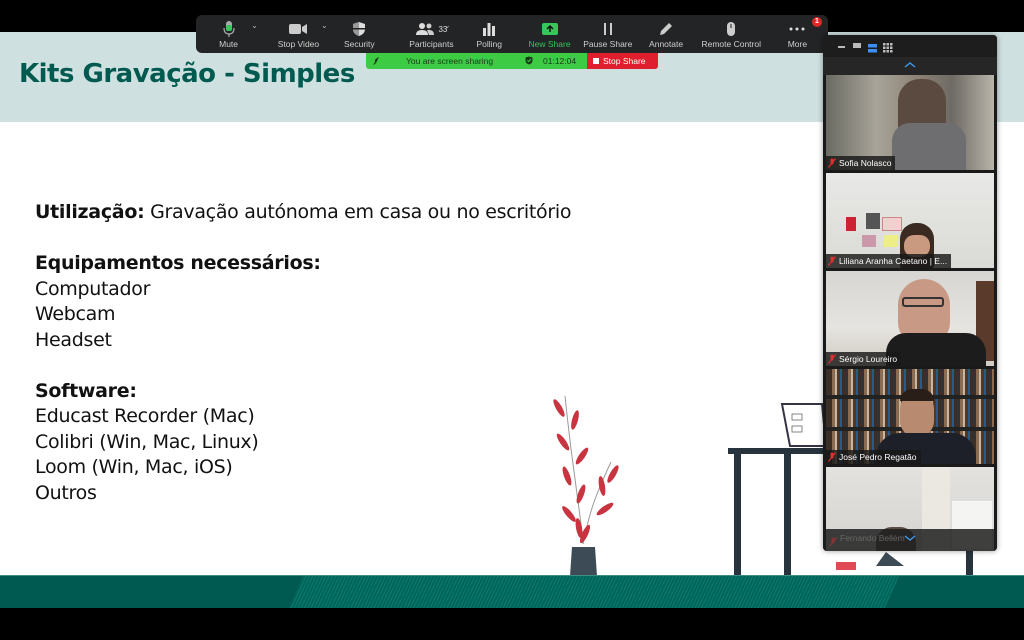 The height and width of the screenshot is (640, 1024). I want to click on new-share-button: New Share, so click(549, 34).